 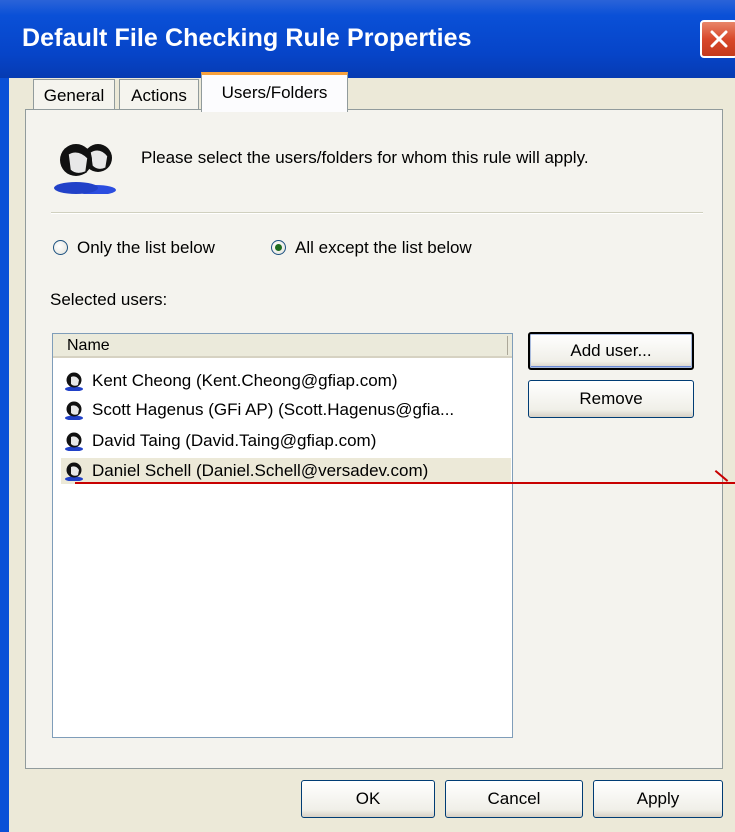 What do you see at coordinates (60, 247) in the screenshot?
I see `radio-only-list` at bounding box center [60, 247].